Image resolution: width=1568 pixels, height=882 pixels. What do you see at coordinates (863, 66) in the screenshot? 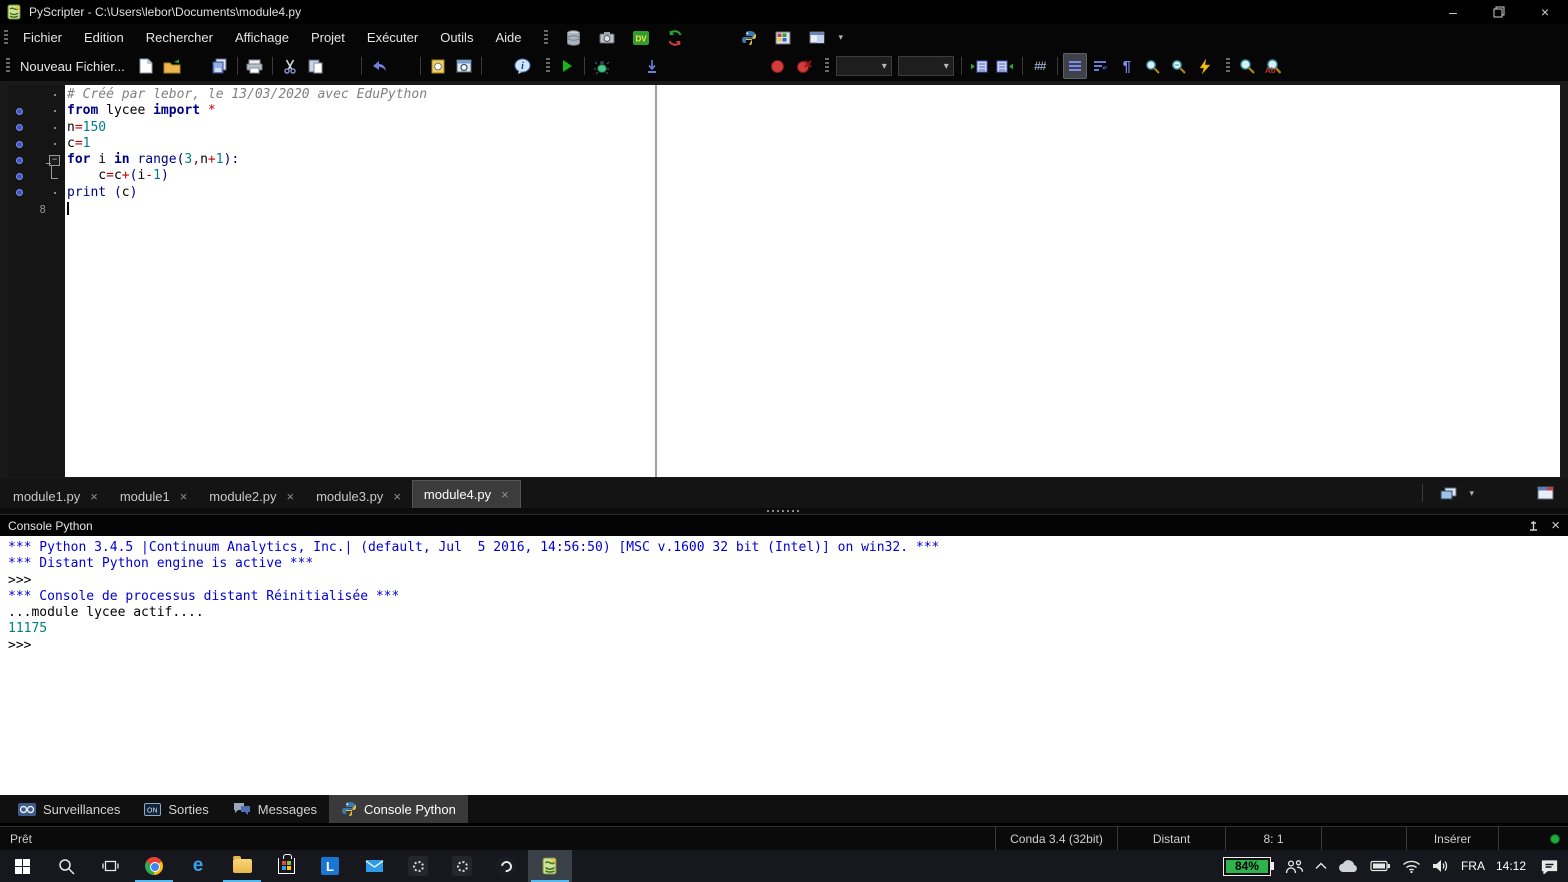
I see `source-dropdown: ▾` at bounding box center [863, 66].